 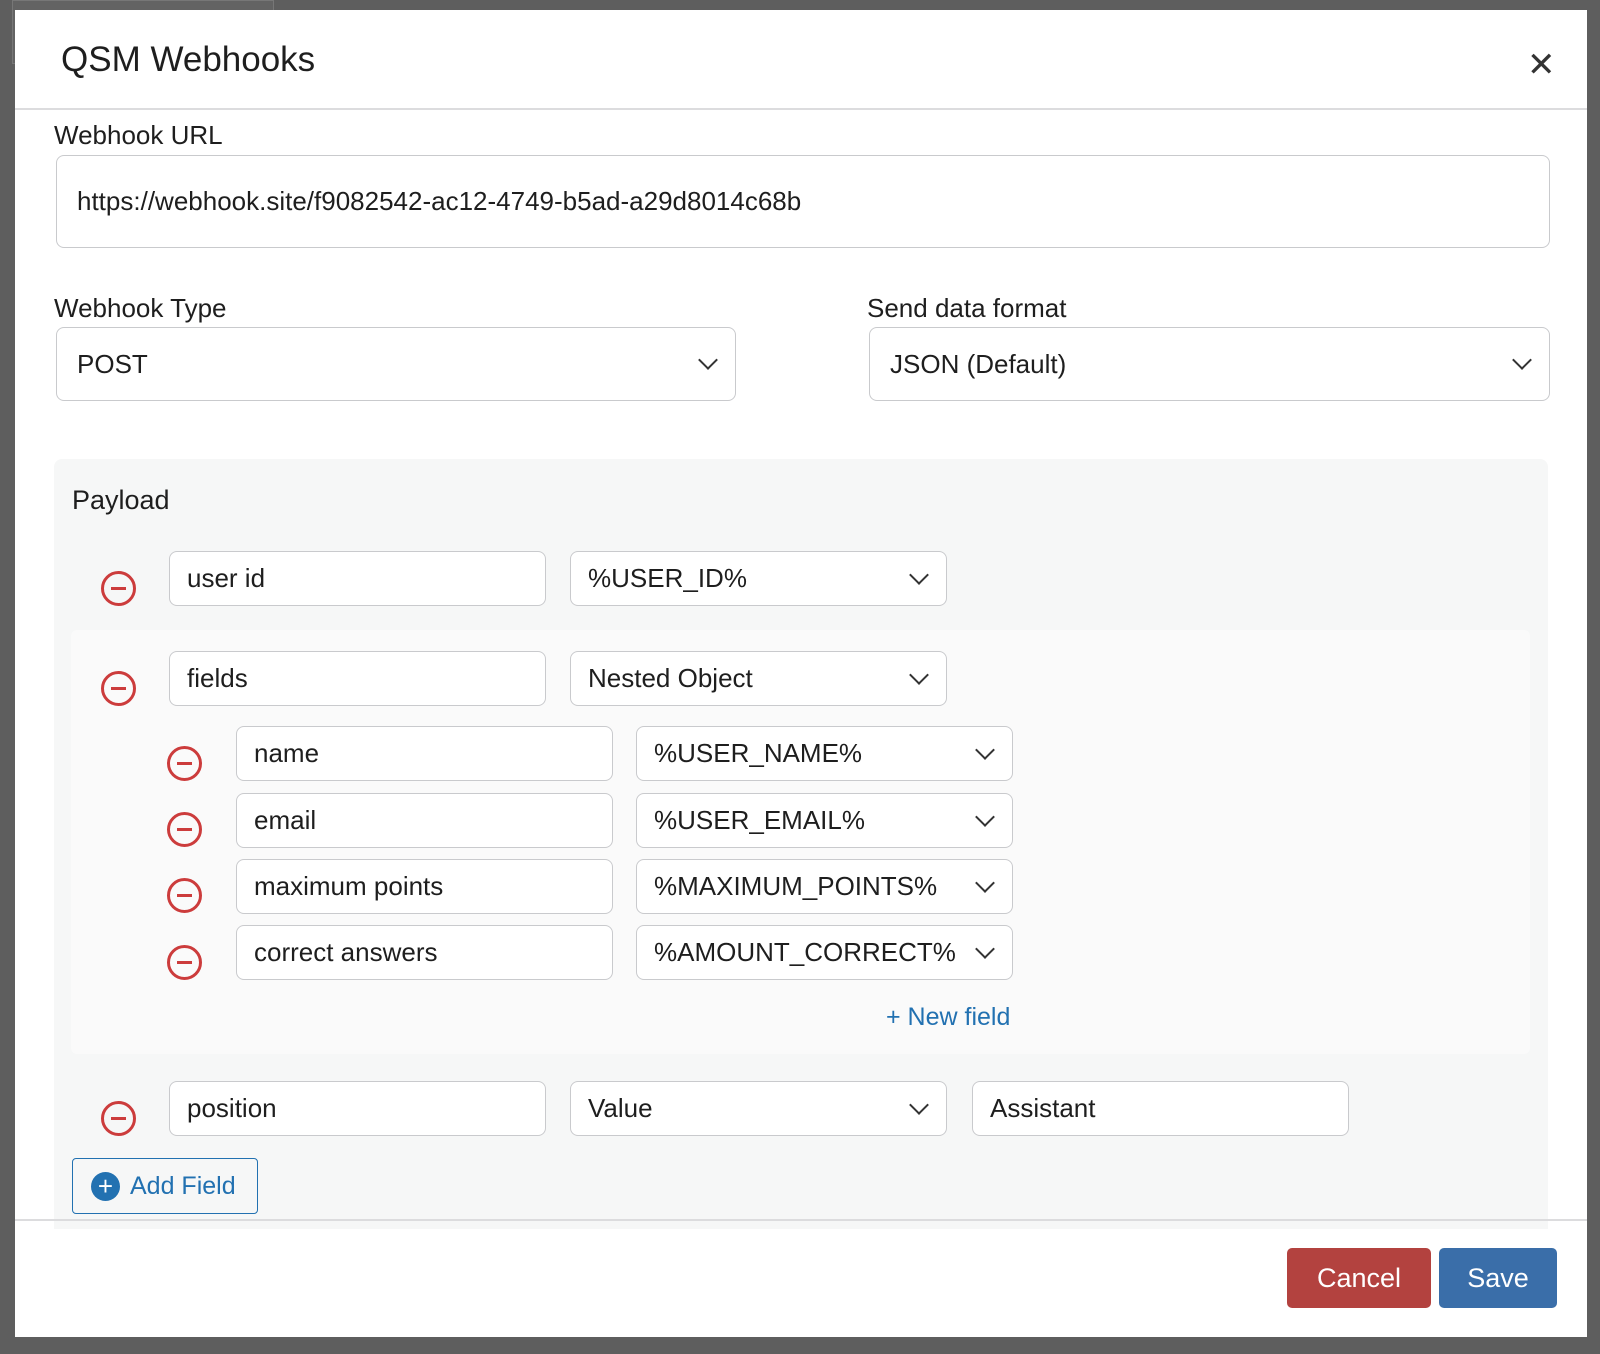 What do you see at coordinates (112, 363) in the screenshot?
I see `webhook-type-value: POST` at bounding box center [112, 363].